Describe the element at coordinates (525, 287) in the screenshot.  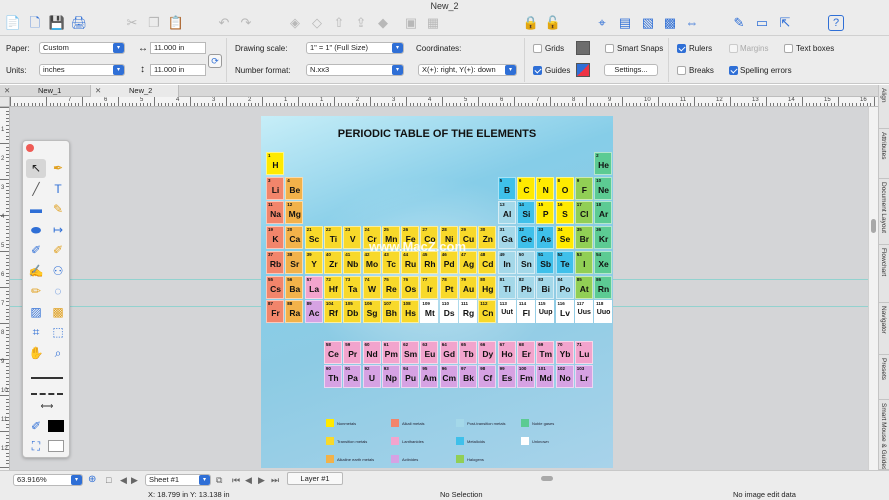
I see `element-pb: 82 Pb` at that location.